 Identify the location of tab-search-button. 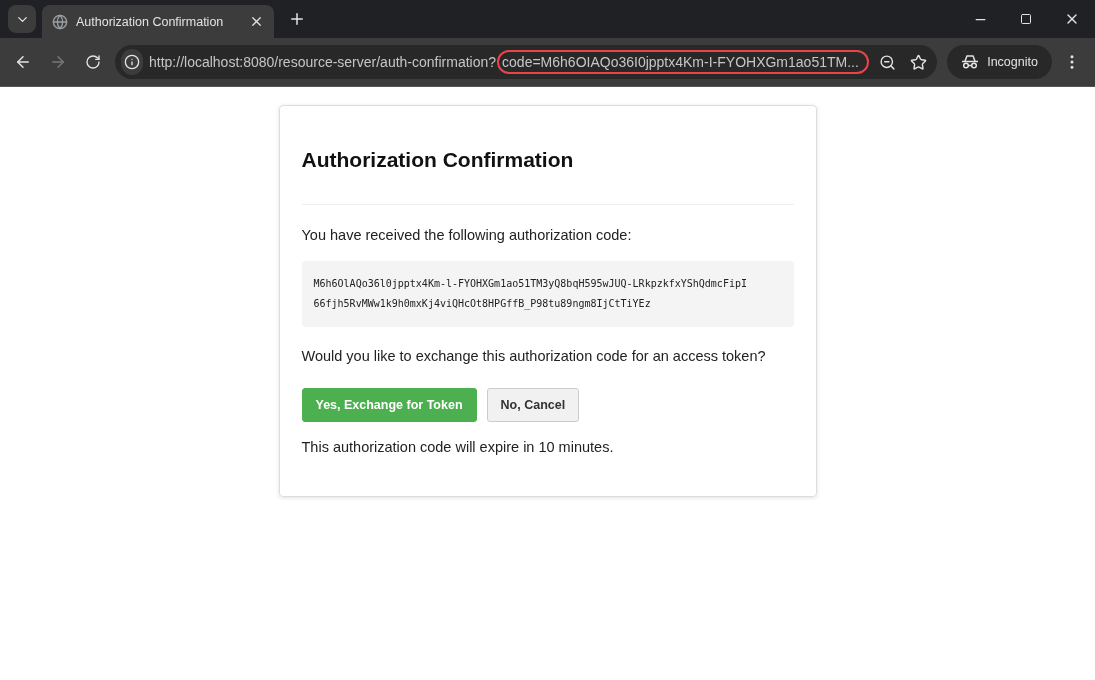
(22, 19).